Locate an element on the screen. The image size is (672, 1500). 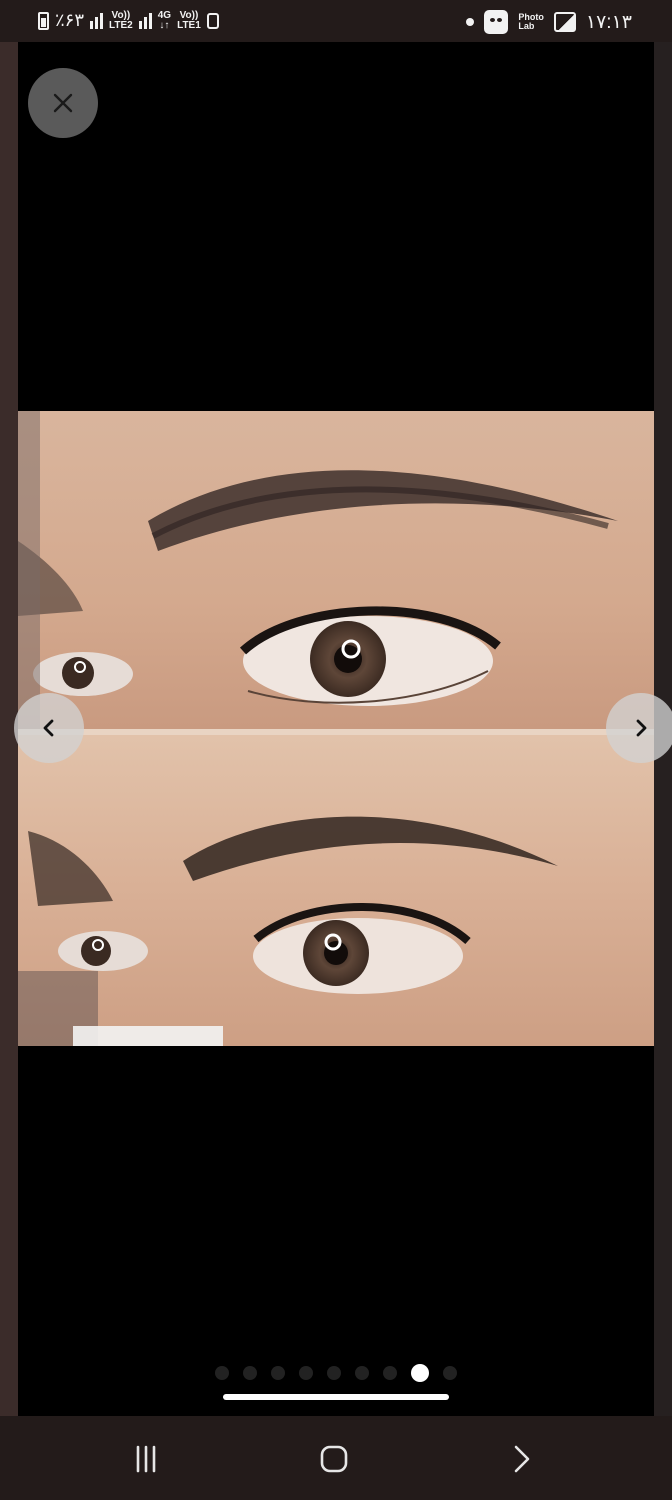
gallery-icon is located at coordinates (564, 22).